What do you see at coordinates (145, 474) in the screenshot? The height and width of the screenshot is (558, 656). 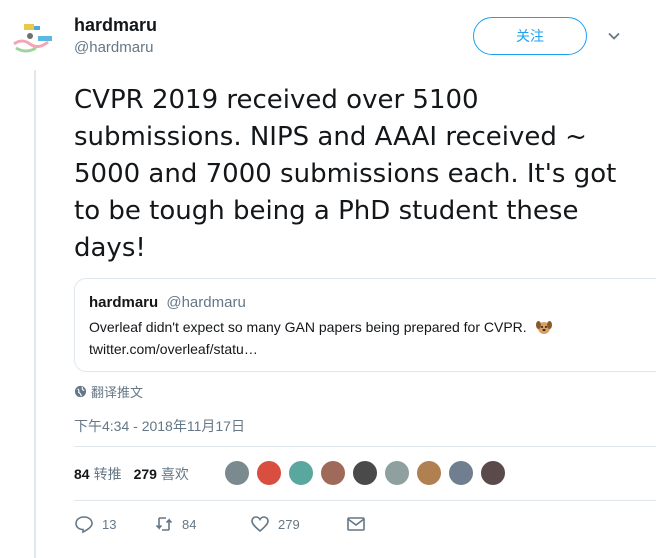 I see `like-stat-count: 279` at bounding box center [145, 474].